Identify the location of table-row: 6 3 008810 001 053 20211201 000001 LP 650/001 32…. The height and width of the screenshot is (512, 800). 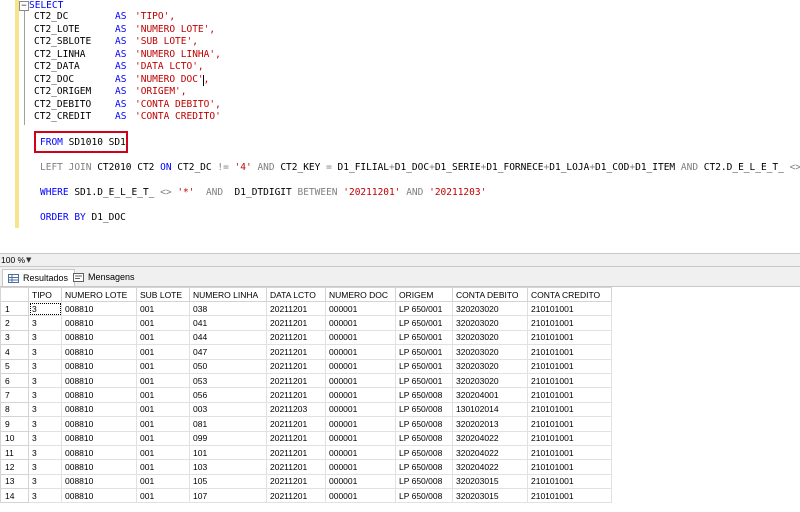
(306, 380).